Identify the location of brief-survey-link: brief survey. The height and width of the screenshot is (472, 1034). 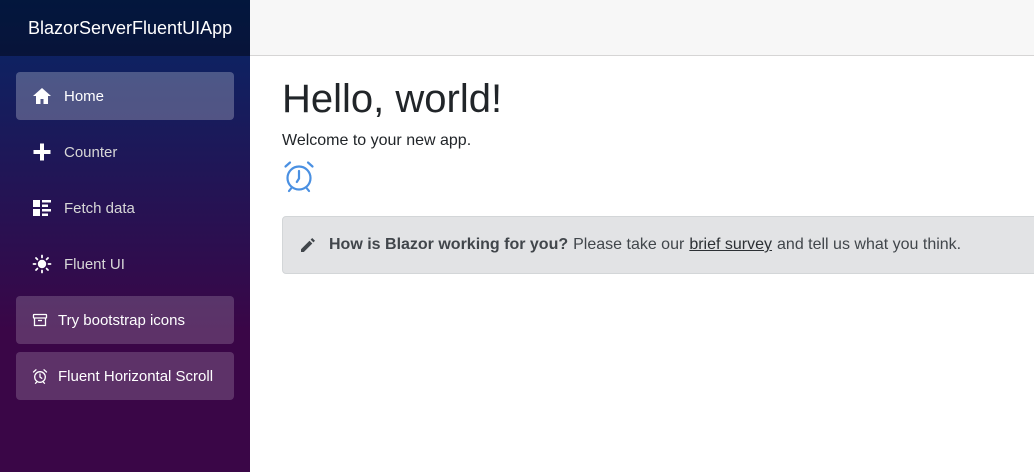
(730, 245).